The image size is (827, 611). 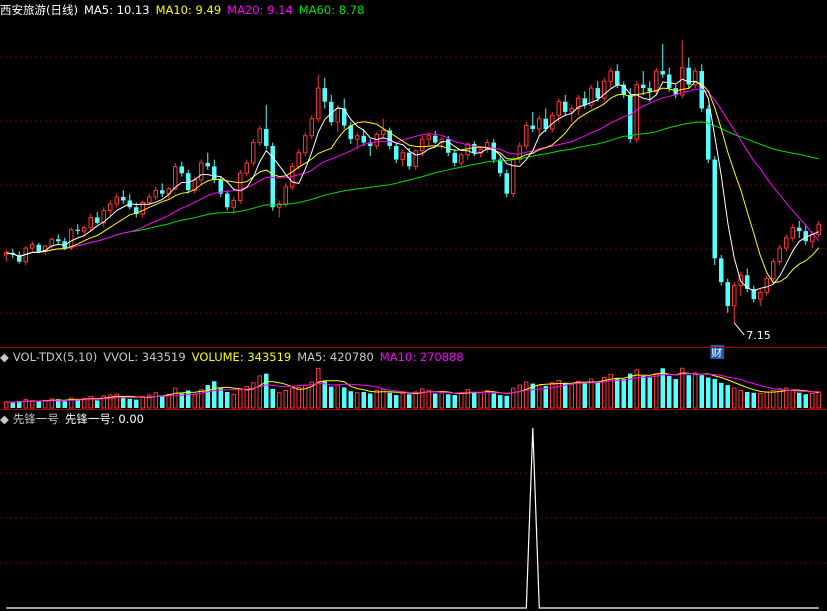 I want to click on vvol-legend: VVOL: 343519, so click(x=144, y=357).